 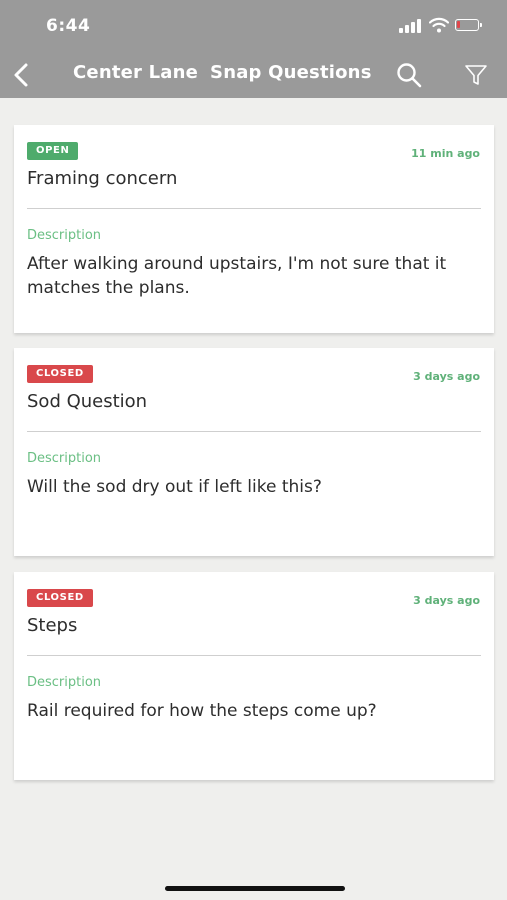 I want to click on question-title: Framing concern, so click(x=102, y=178).